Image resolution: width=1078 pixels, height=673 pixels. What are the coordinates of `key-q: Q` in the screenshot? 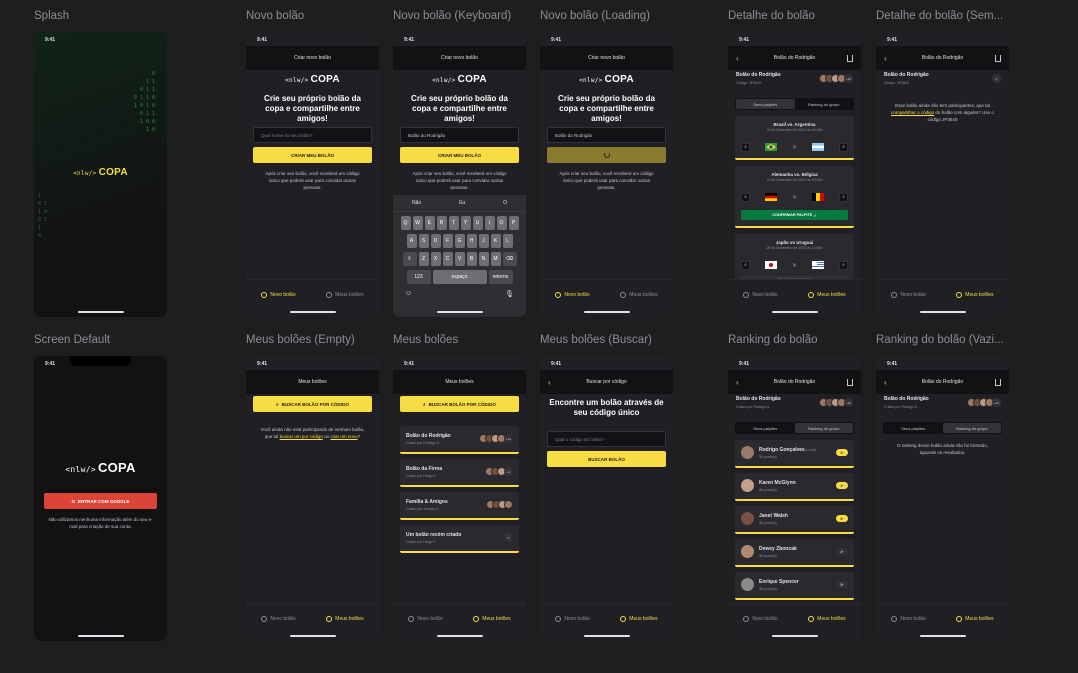 It's located at (405, 223).